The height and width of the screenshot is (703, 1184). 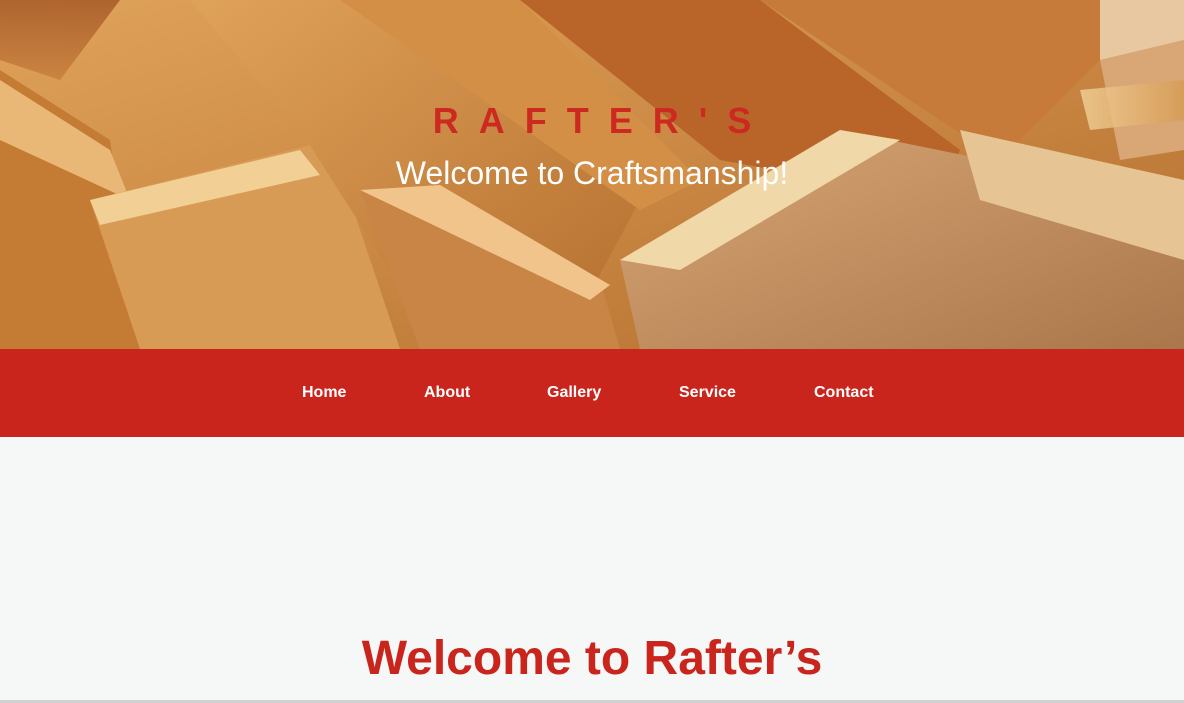 I want to click on site-brand: RAFTER'S, so click(x=602, y=120).